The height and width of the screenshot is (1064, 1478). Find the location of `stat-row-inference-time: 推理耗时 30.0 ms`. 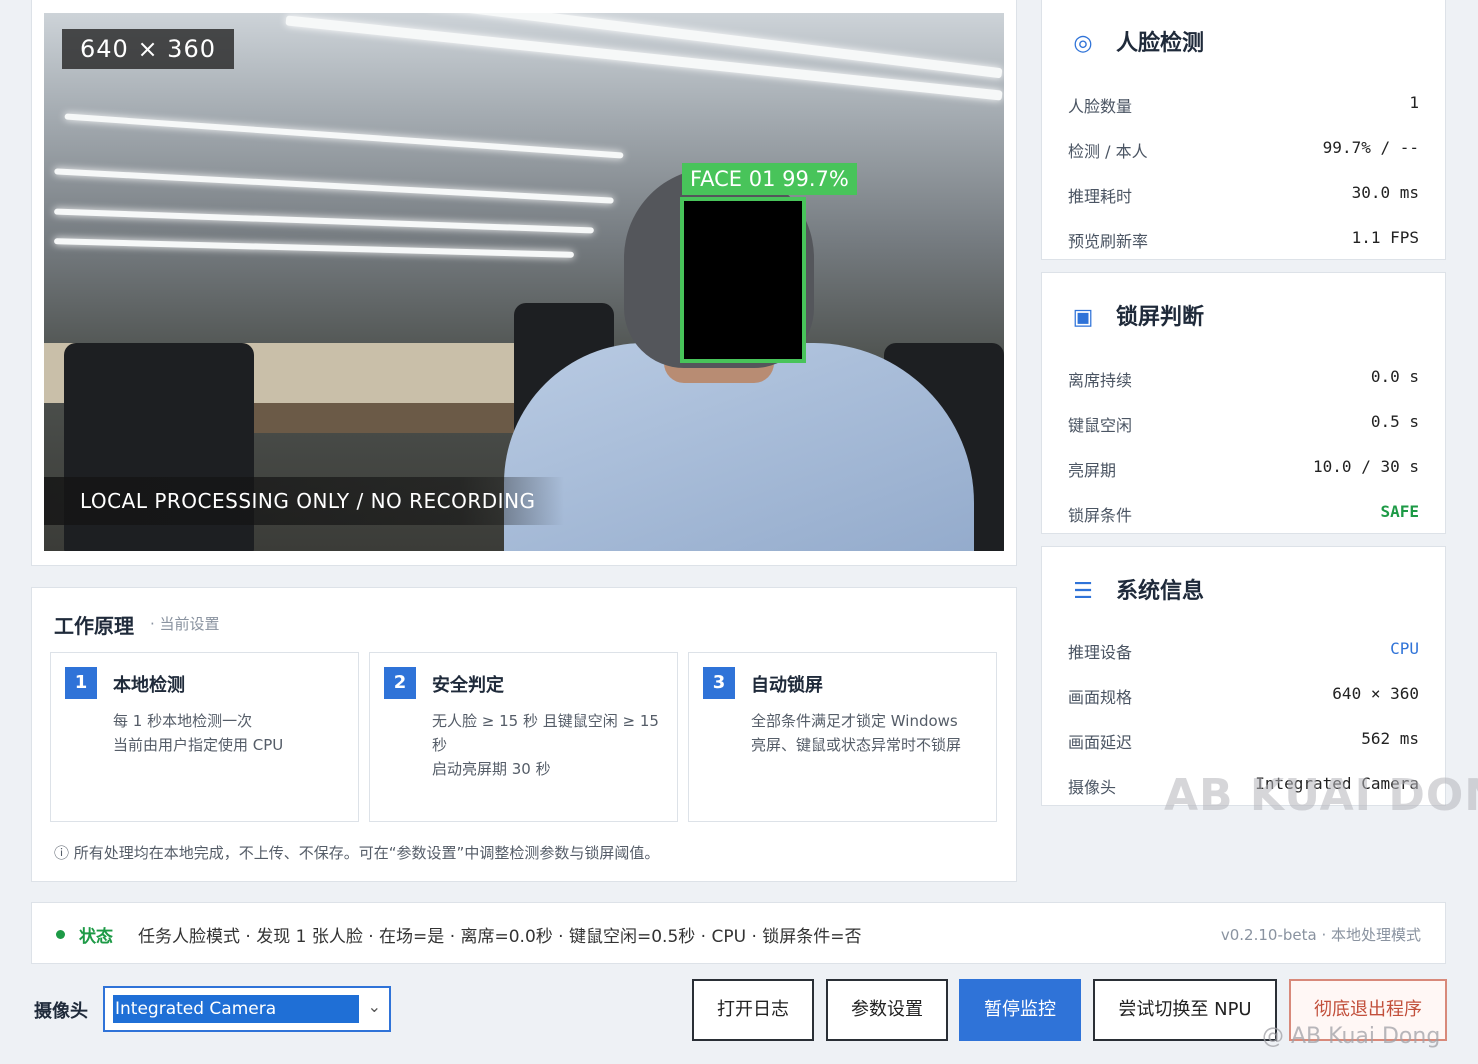

stat-row-inference-time: 推理耗时 30.0 ms is located at coordinates (1243, 195).